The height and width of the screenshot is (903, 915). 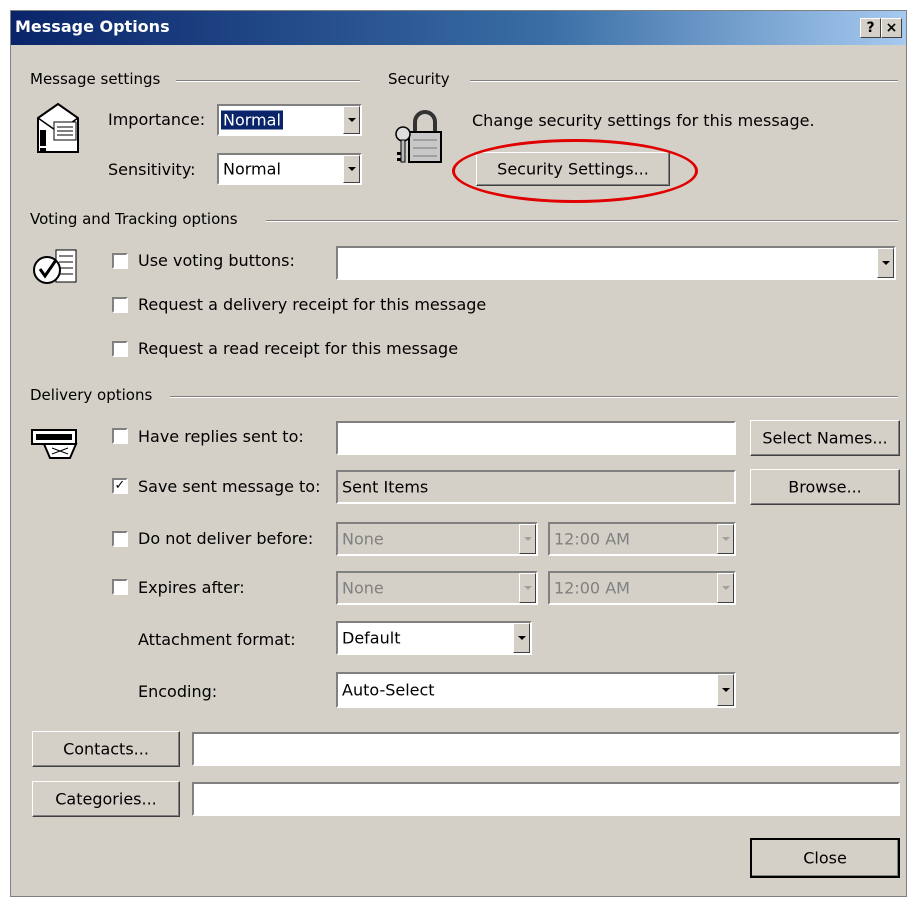 What do you see at coordinates (363, 539) in the screenshot?
I see `do-not-deliver-date-value: None` at bounding box center [363, 539].